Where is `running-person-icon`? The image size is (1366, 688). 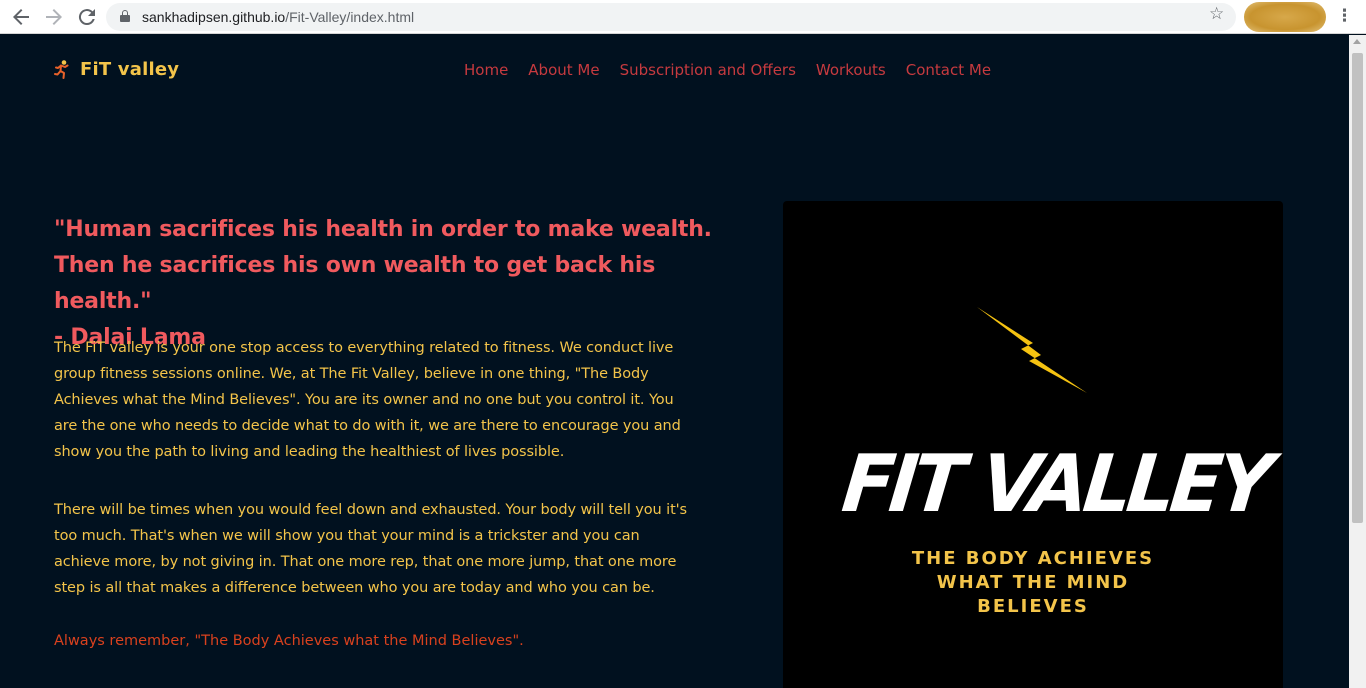
running-person-icon is located at coordinates (61, 69).